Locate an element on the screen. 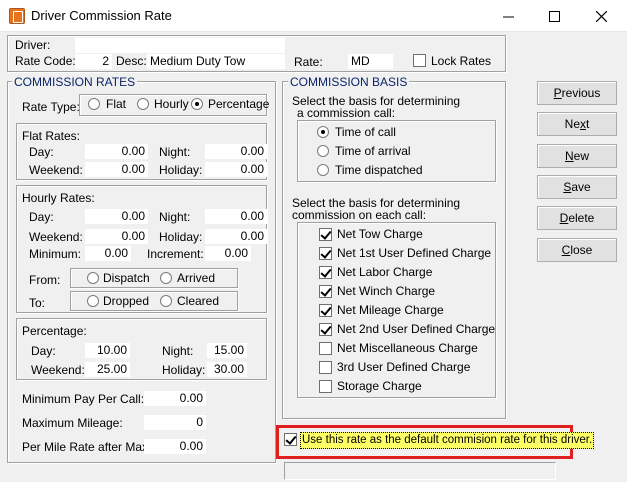 The height and width of the screenshot is (482, 627). minimize-button is located at coordinates (508, 16).